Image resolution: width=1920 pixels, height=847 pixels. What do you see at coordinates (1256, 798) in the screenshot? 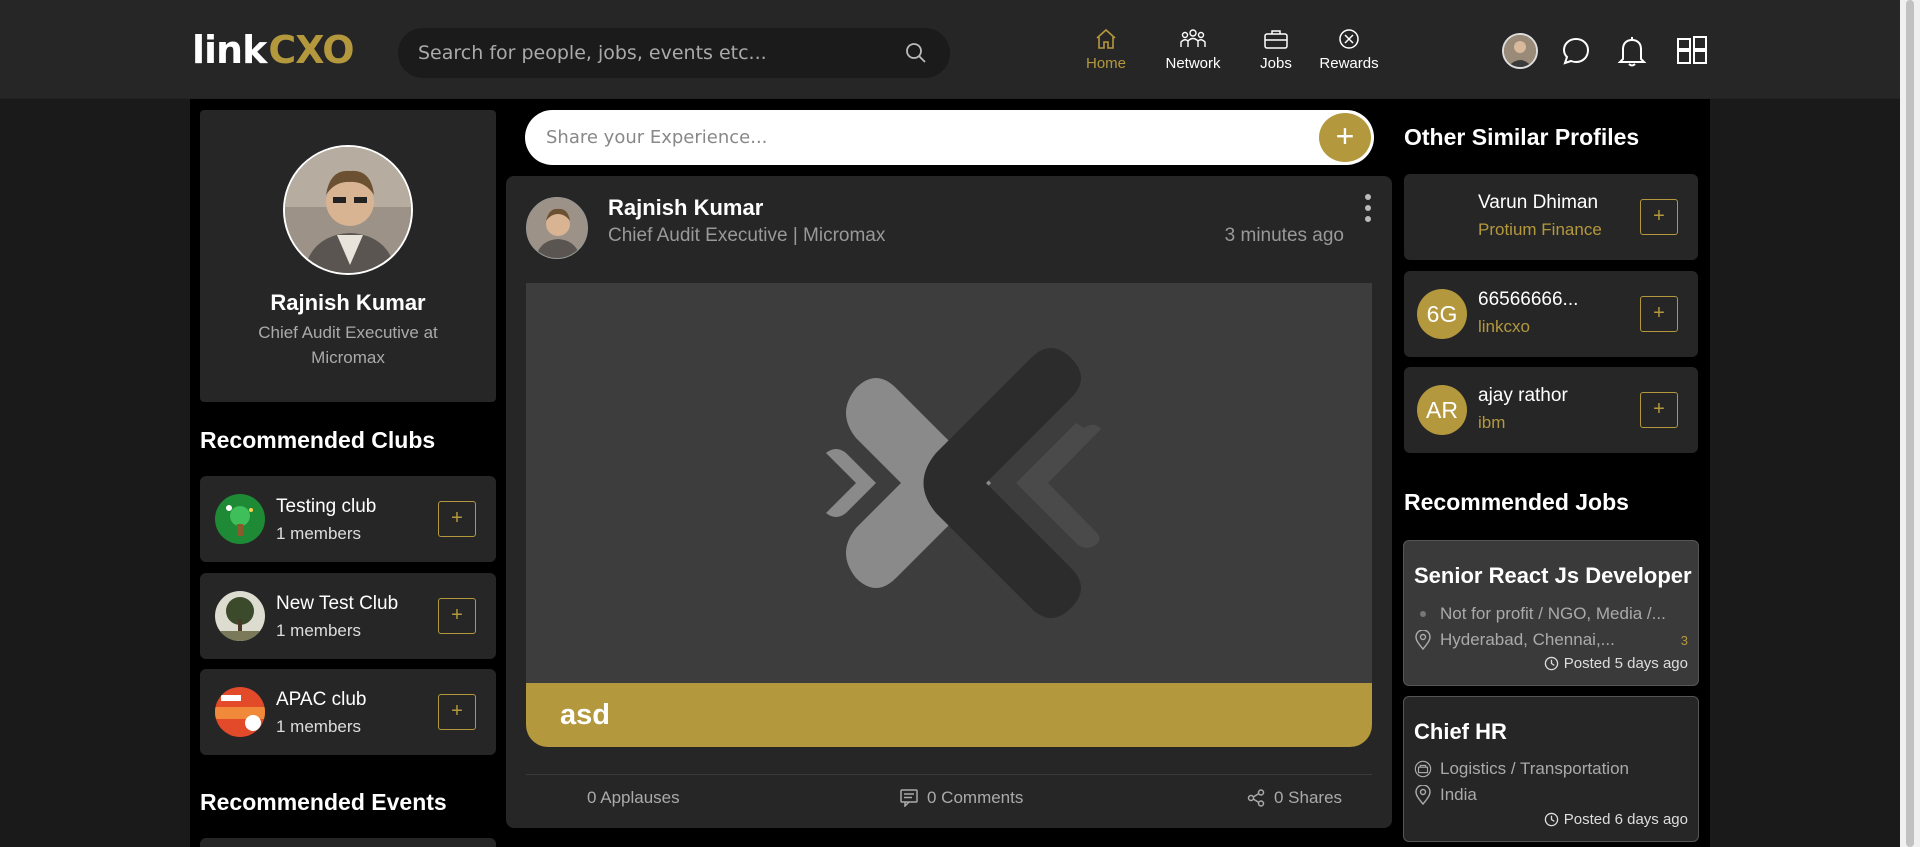
I see `share-icon` at bounding box center [1256, 798].